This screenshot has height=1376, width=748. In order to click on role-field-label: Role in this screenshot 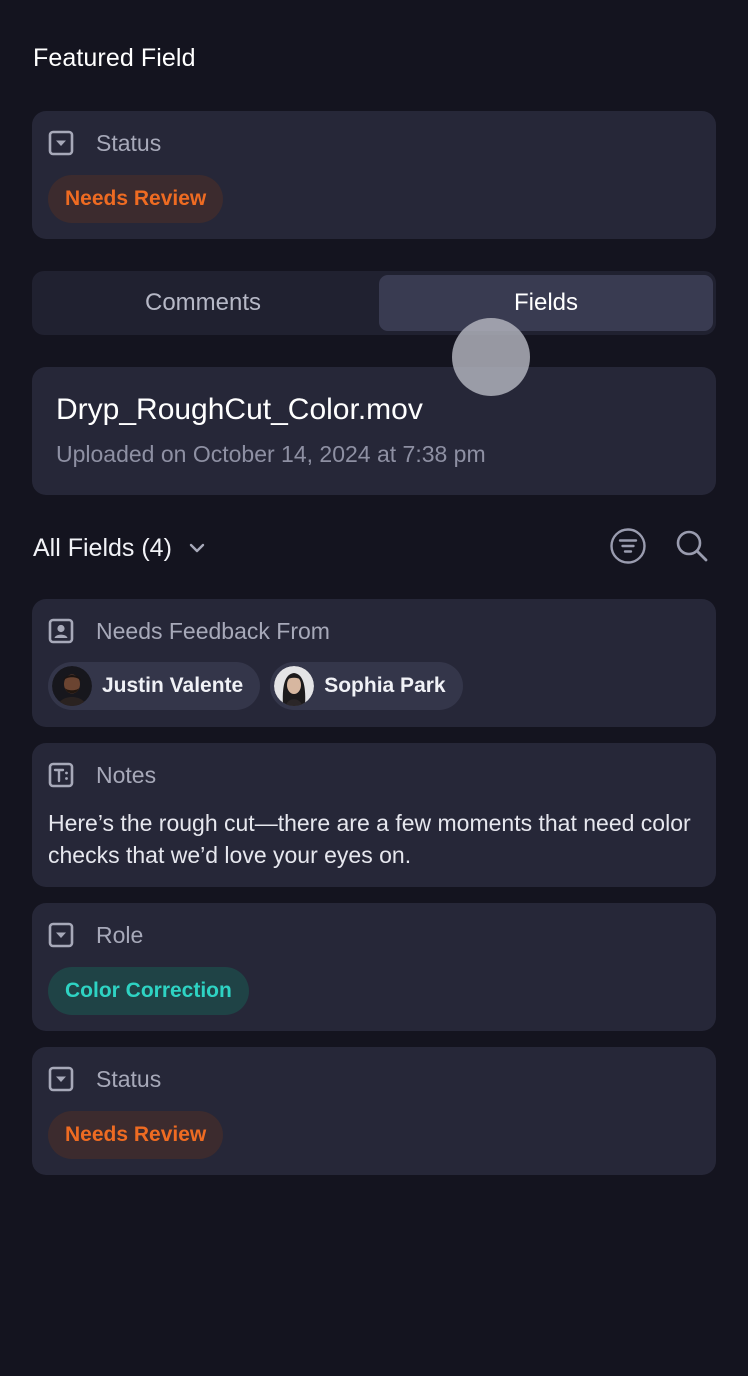, I will do `click(120, 934)`.